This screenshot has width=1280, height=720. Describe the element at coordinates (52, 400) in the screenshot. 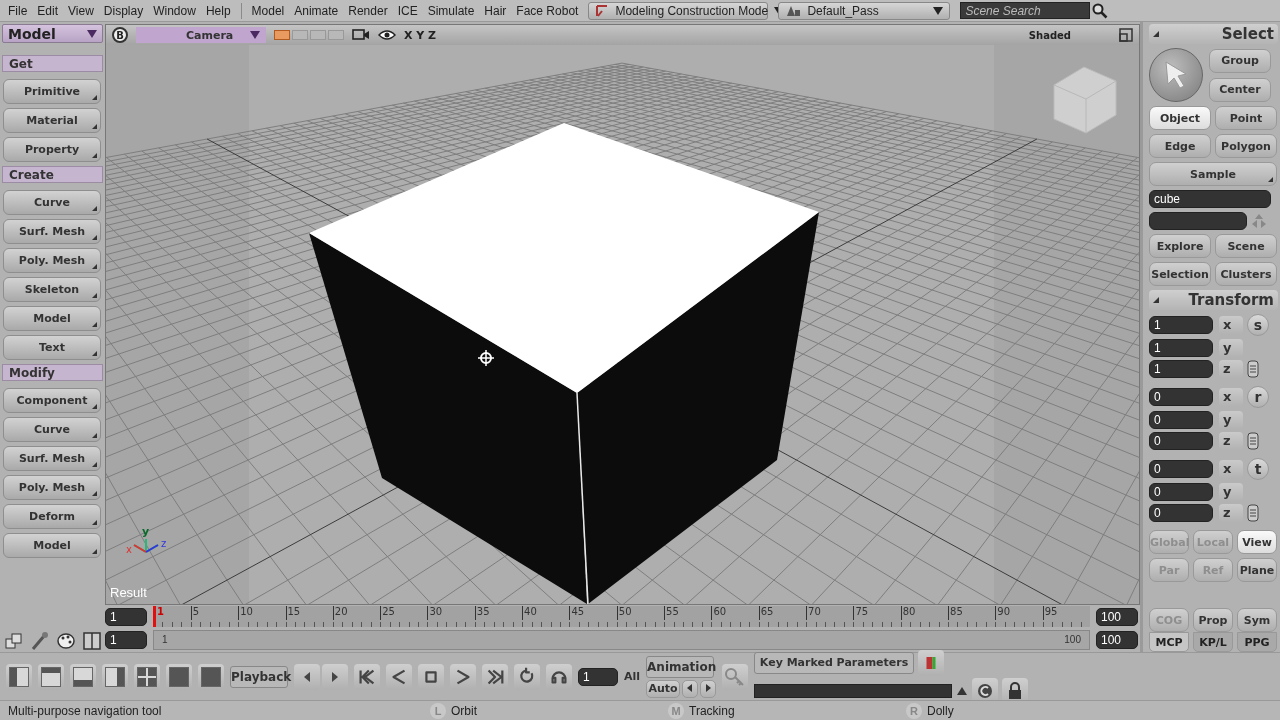

I see `panel-button: Component` at that location.